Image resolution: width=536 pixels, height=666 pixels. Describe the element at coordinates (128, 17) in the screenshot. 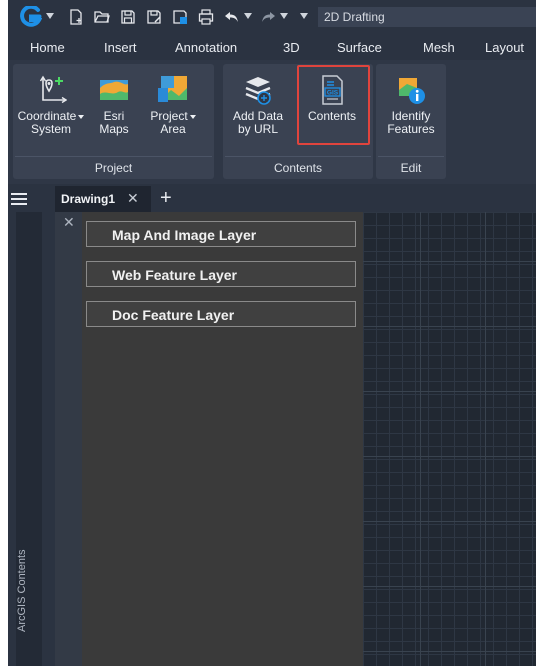

I see `save-icon` at that location.